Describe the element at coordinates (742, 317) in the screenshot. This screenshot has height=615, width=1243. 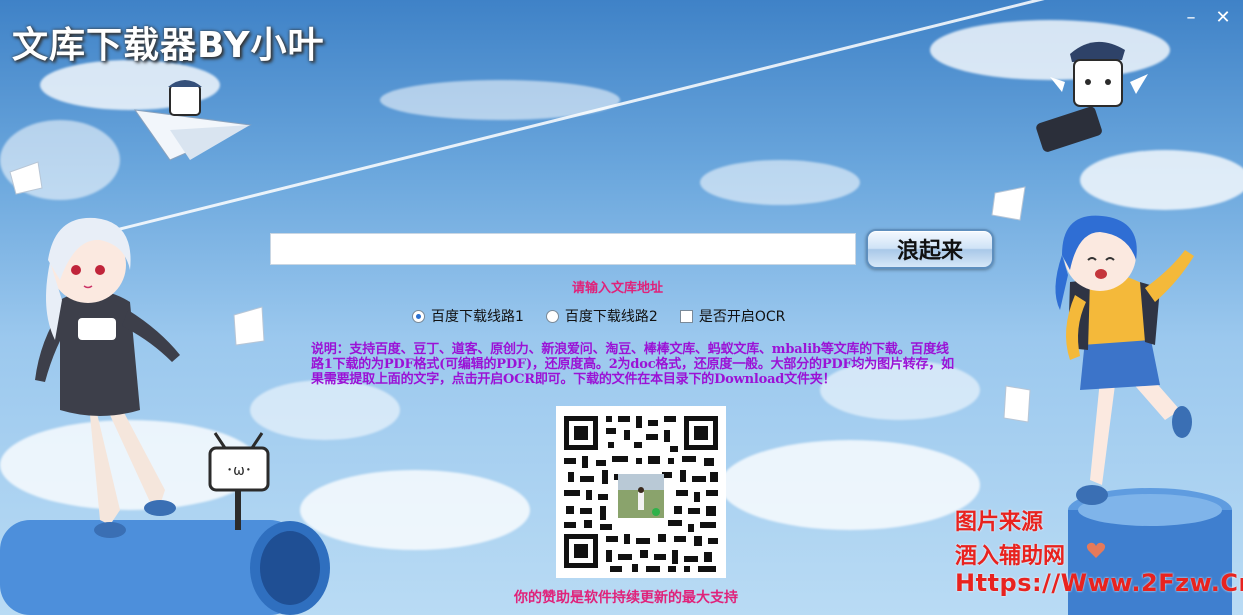
I see `ocr-label: 是否开启OCR` at that location.